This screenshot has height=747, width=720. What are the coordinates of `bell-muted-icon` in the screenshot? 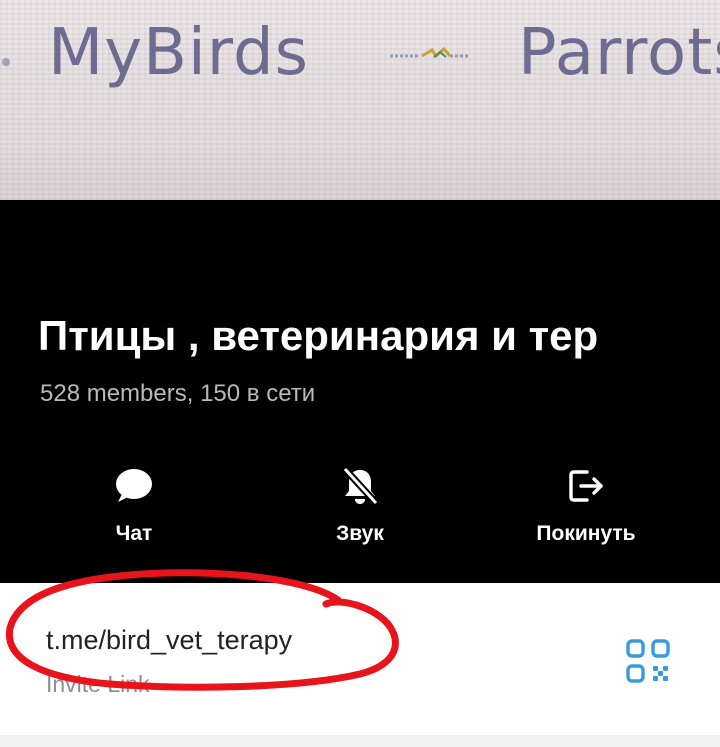 It's located at (360, 486).